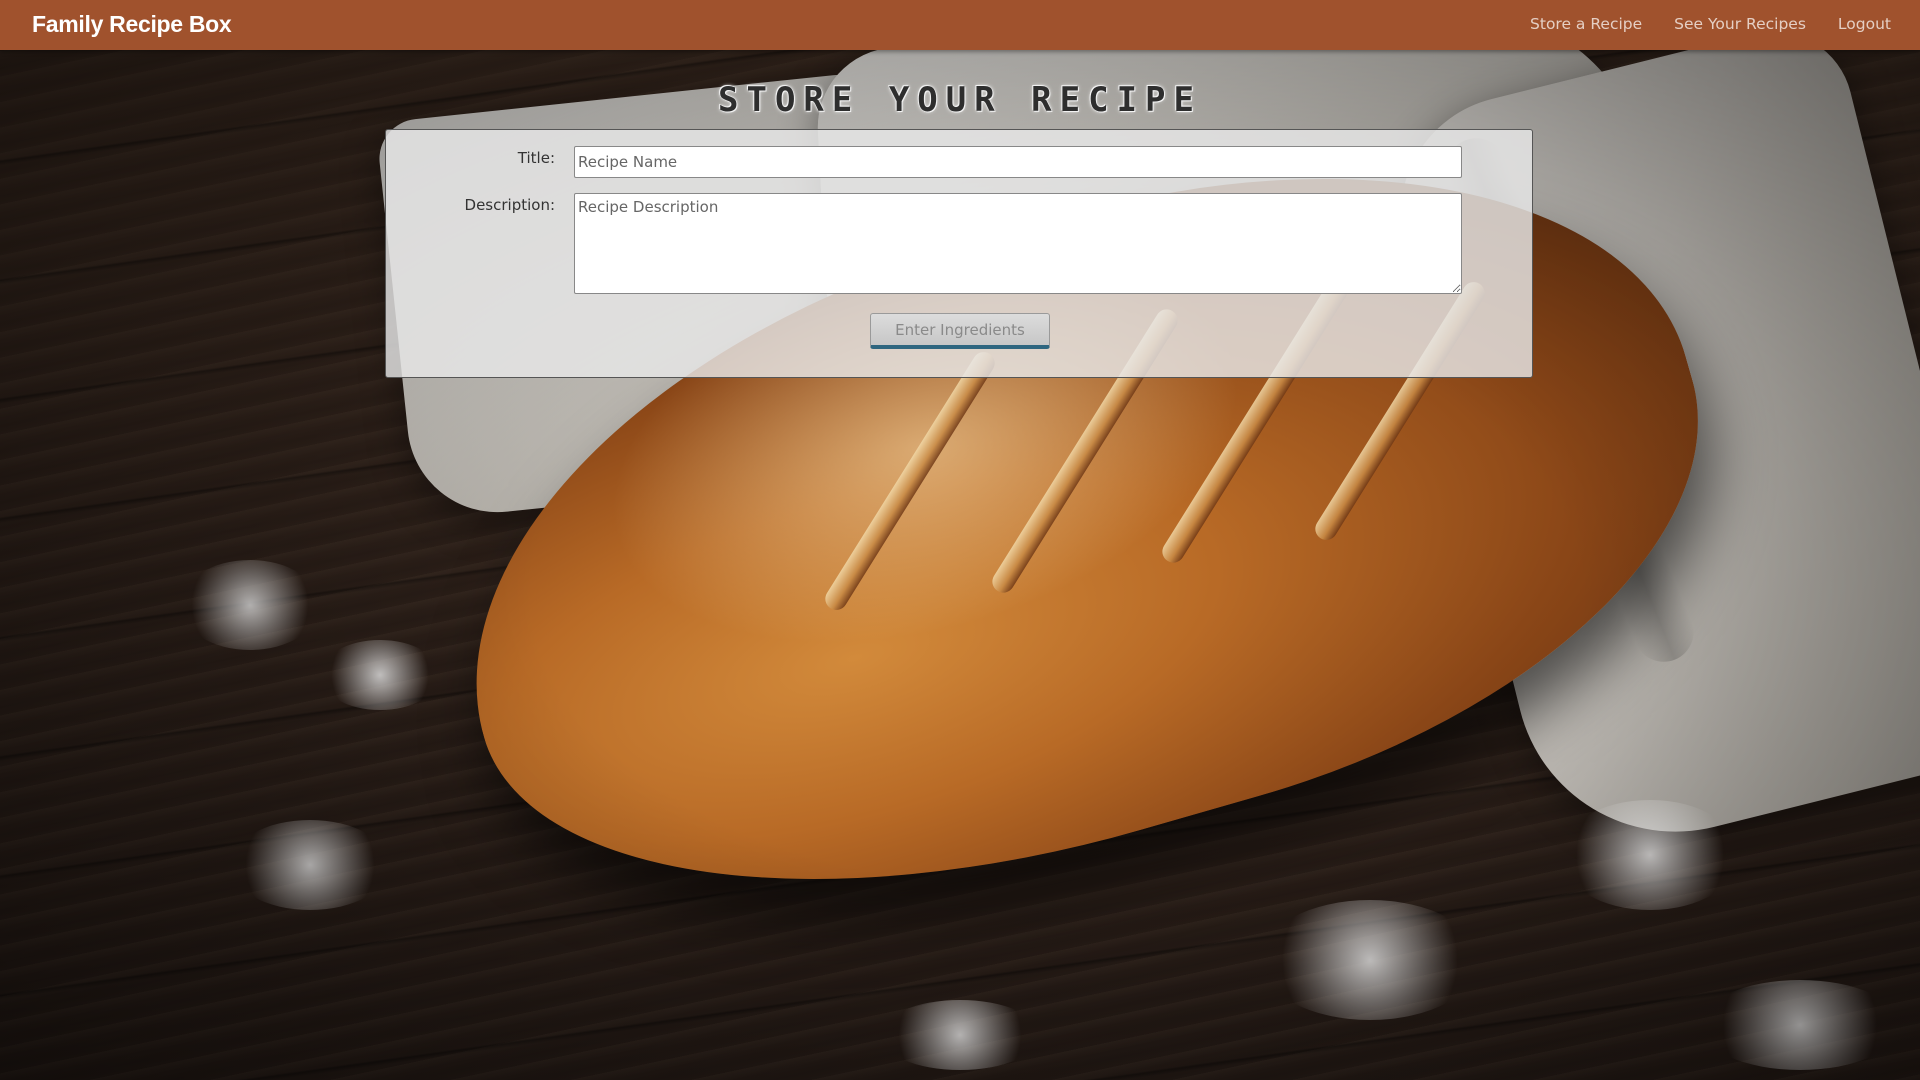  What do you see at coordinates (960, 331) in the screenshot?
I see `enter-ingredients-button: Enter Ingredients` at bounding box center [960, 331].